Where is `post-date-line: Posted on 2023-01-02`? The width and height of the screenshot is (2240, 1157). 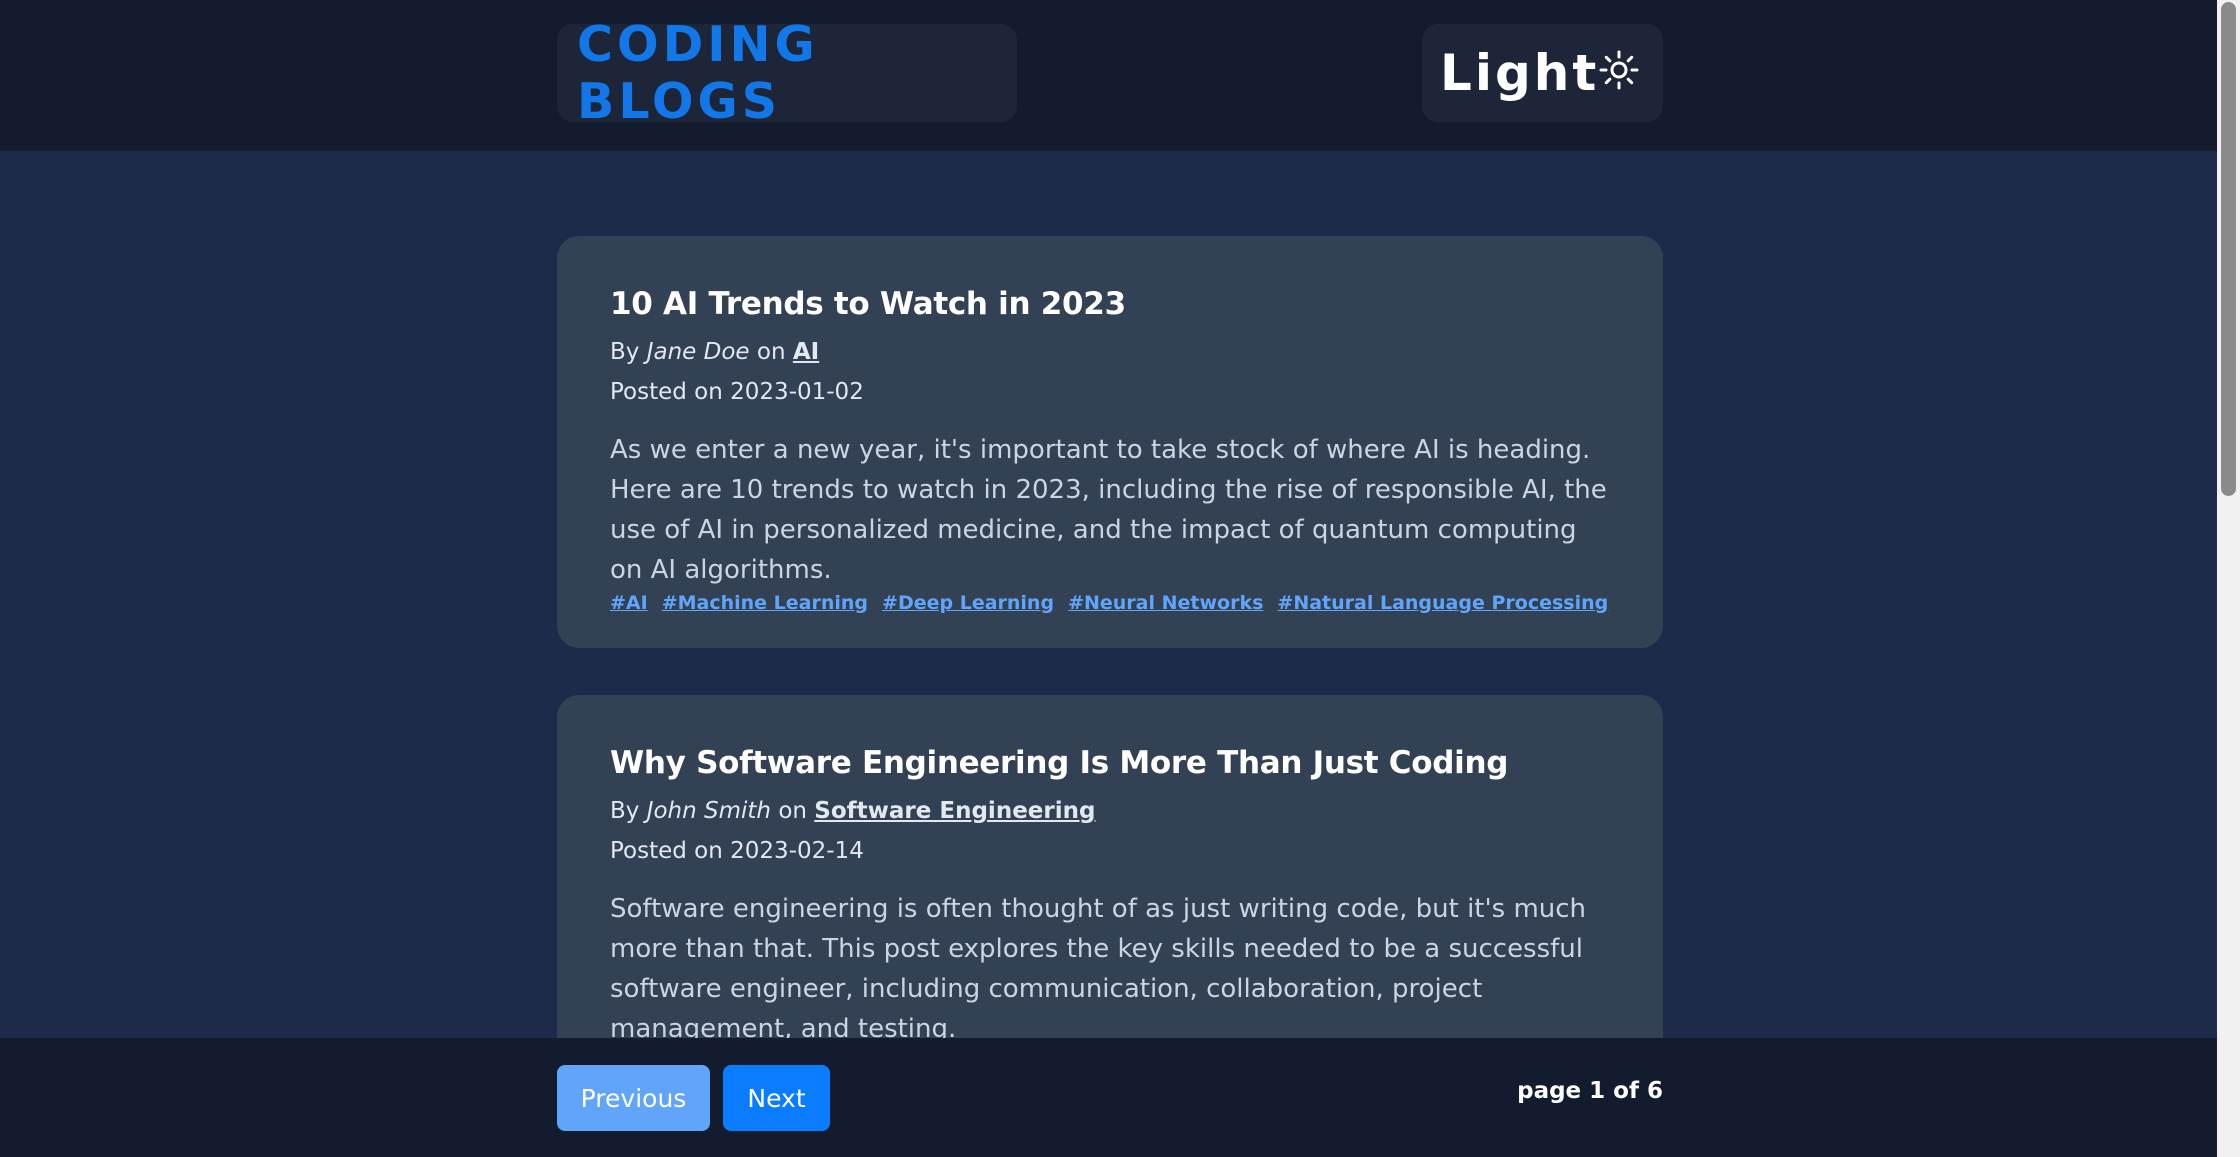 post-date-line: Posted on 2023-01-02 is located at coordinates (1110, 392).